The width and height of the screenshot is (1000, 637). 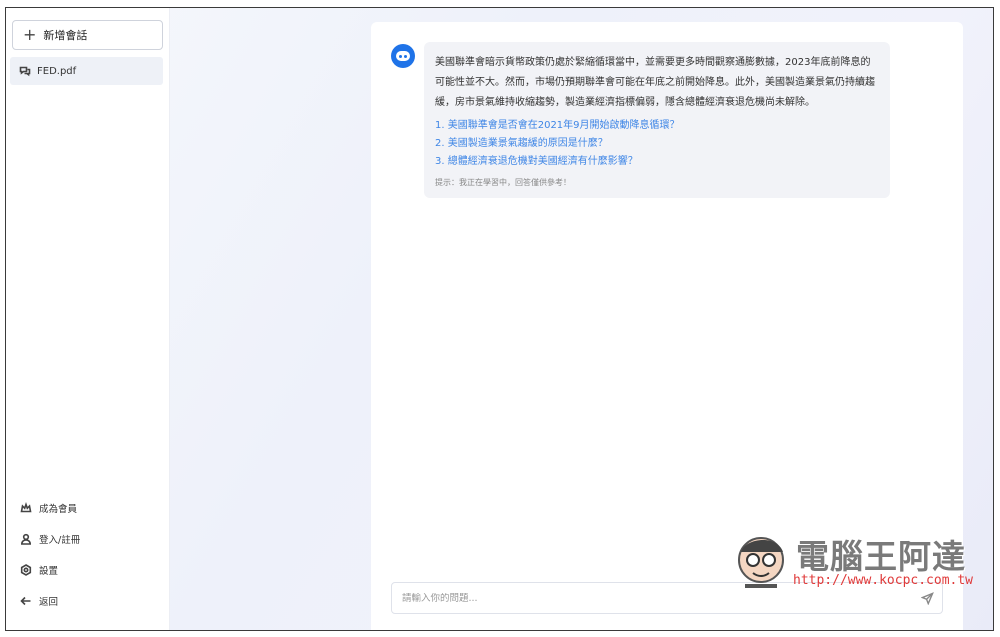 I want to click on crown-icon, so click(x=26, y=507).